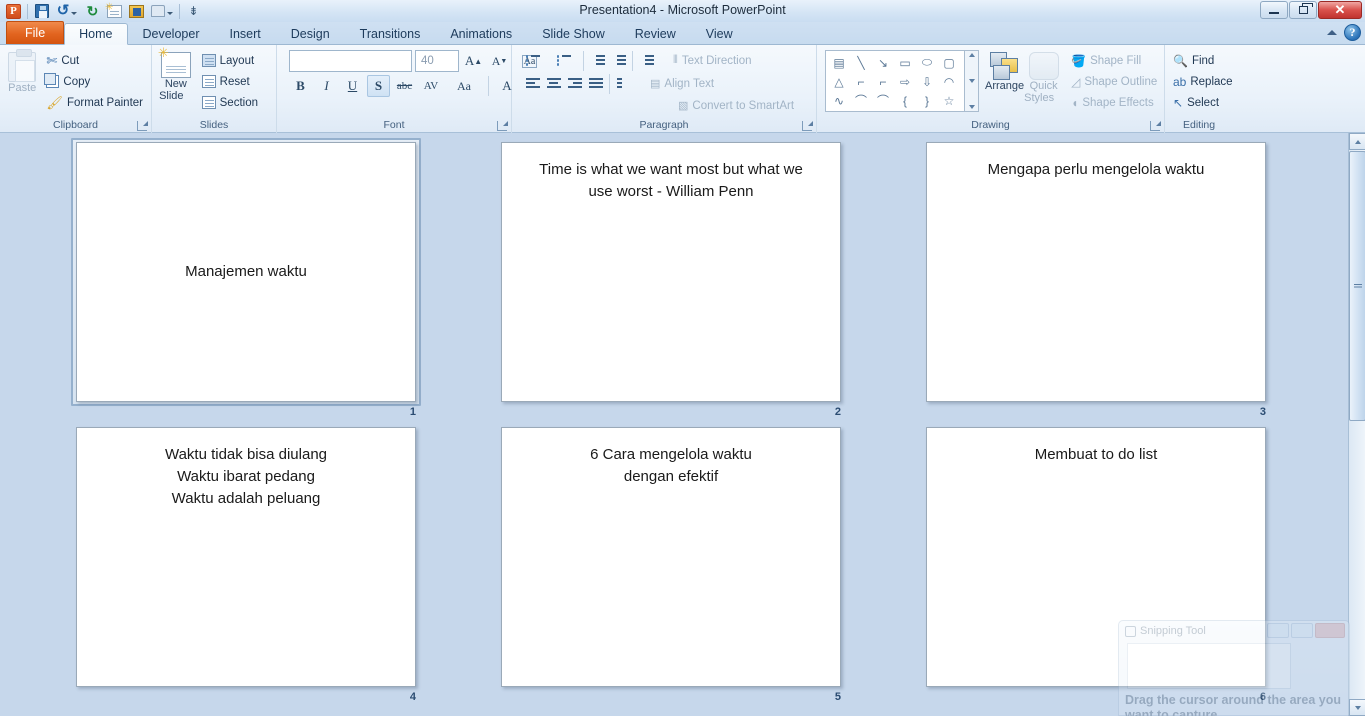 Image resolution: width=1365 pixels, height=716 pixels. I want to click on scrollbar-thumb, so click(1357, 286).